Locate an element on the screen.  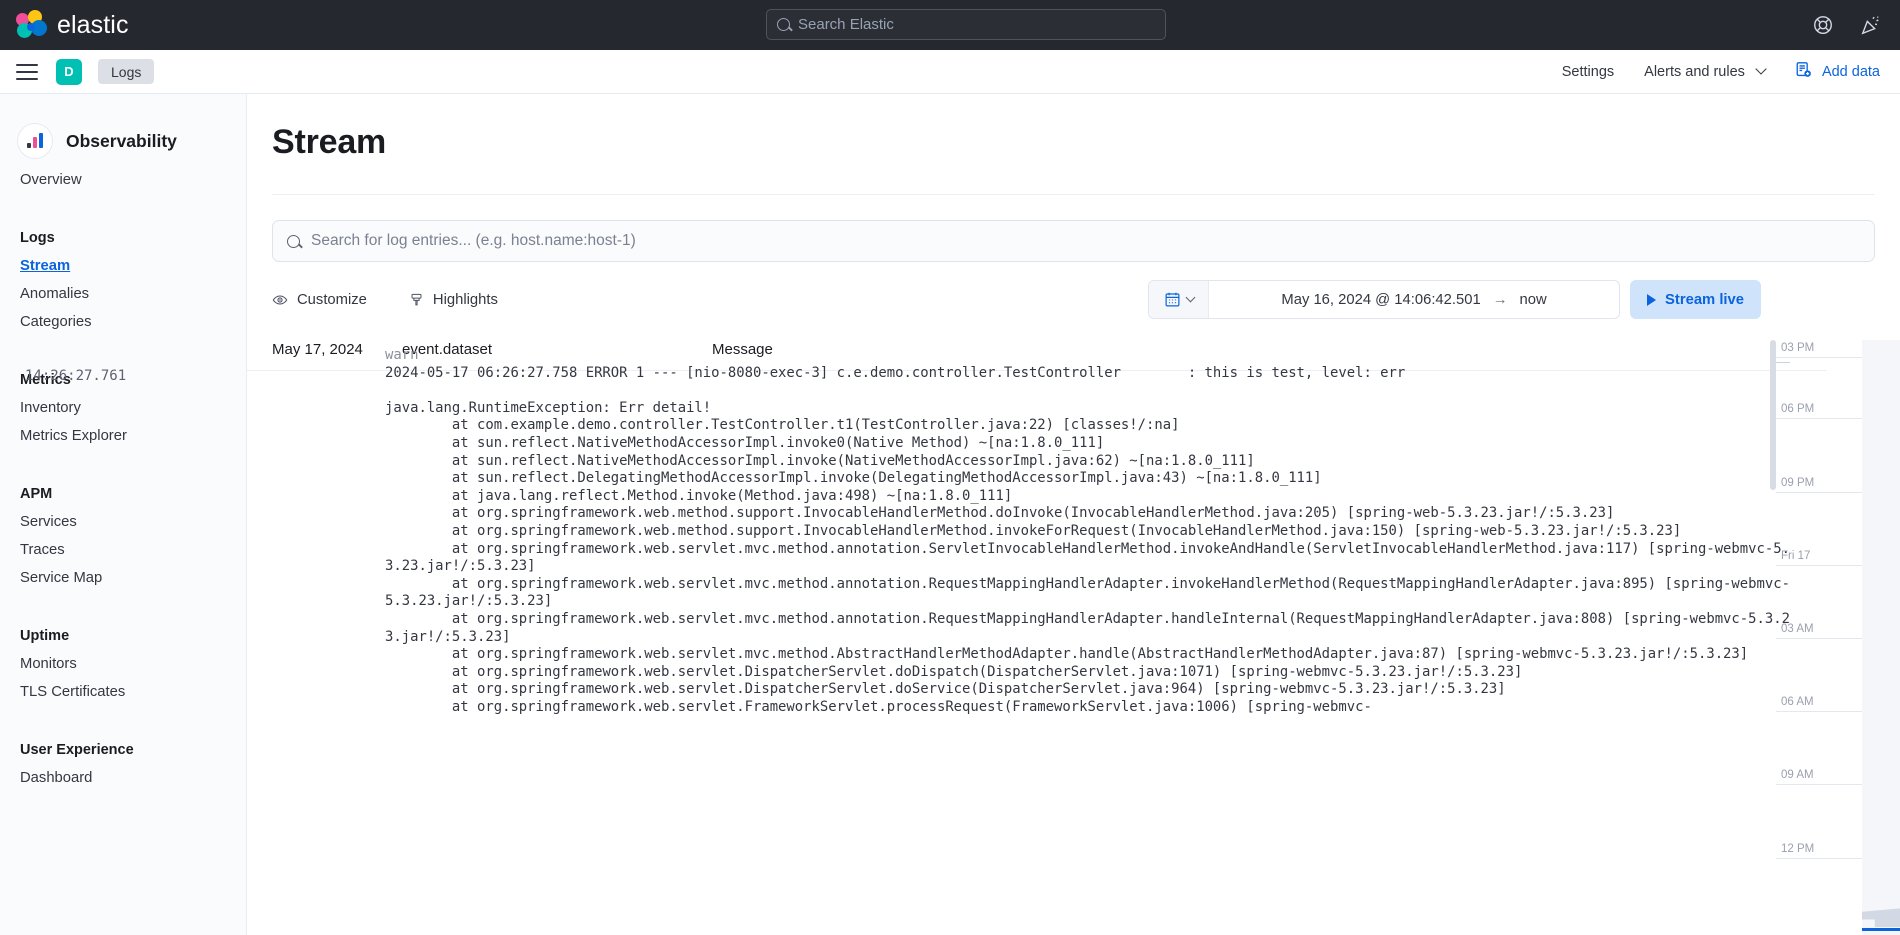
date-range-display: May 16, 2024 @ 14:06:42.501 → now is located at coordinates (1414, 300).